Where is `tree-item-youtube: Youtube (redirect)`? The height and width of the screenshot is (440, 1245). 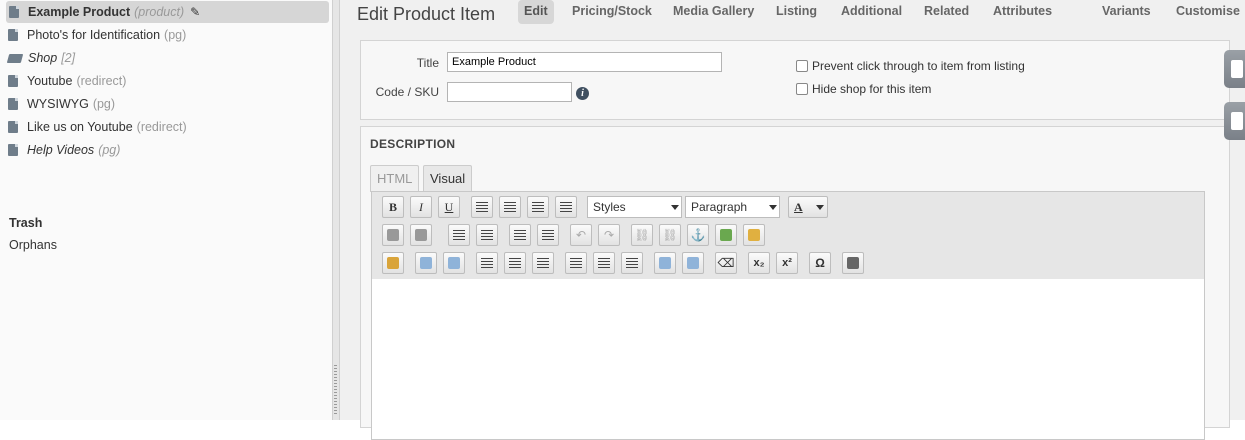 tree-item-youtube: Youtube (redirect) is located at coordinates (67, 81).